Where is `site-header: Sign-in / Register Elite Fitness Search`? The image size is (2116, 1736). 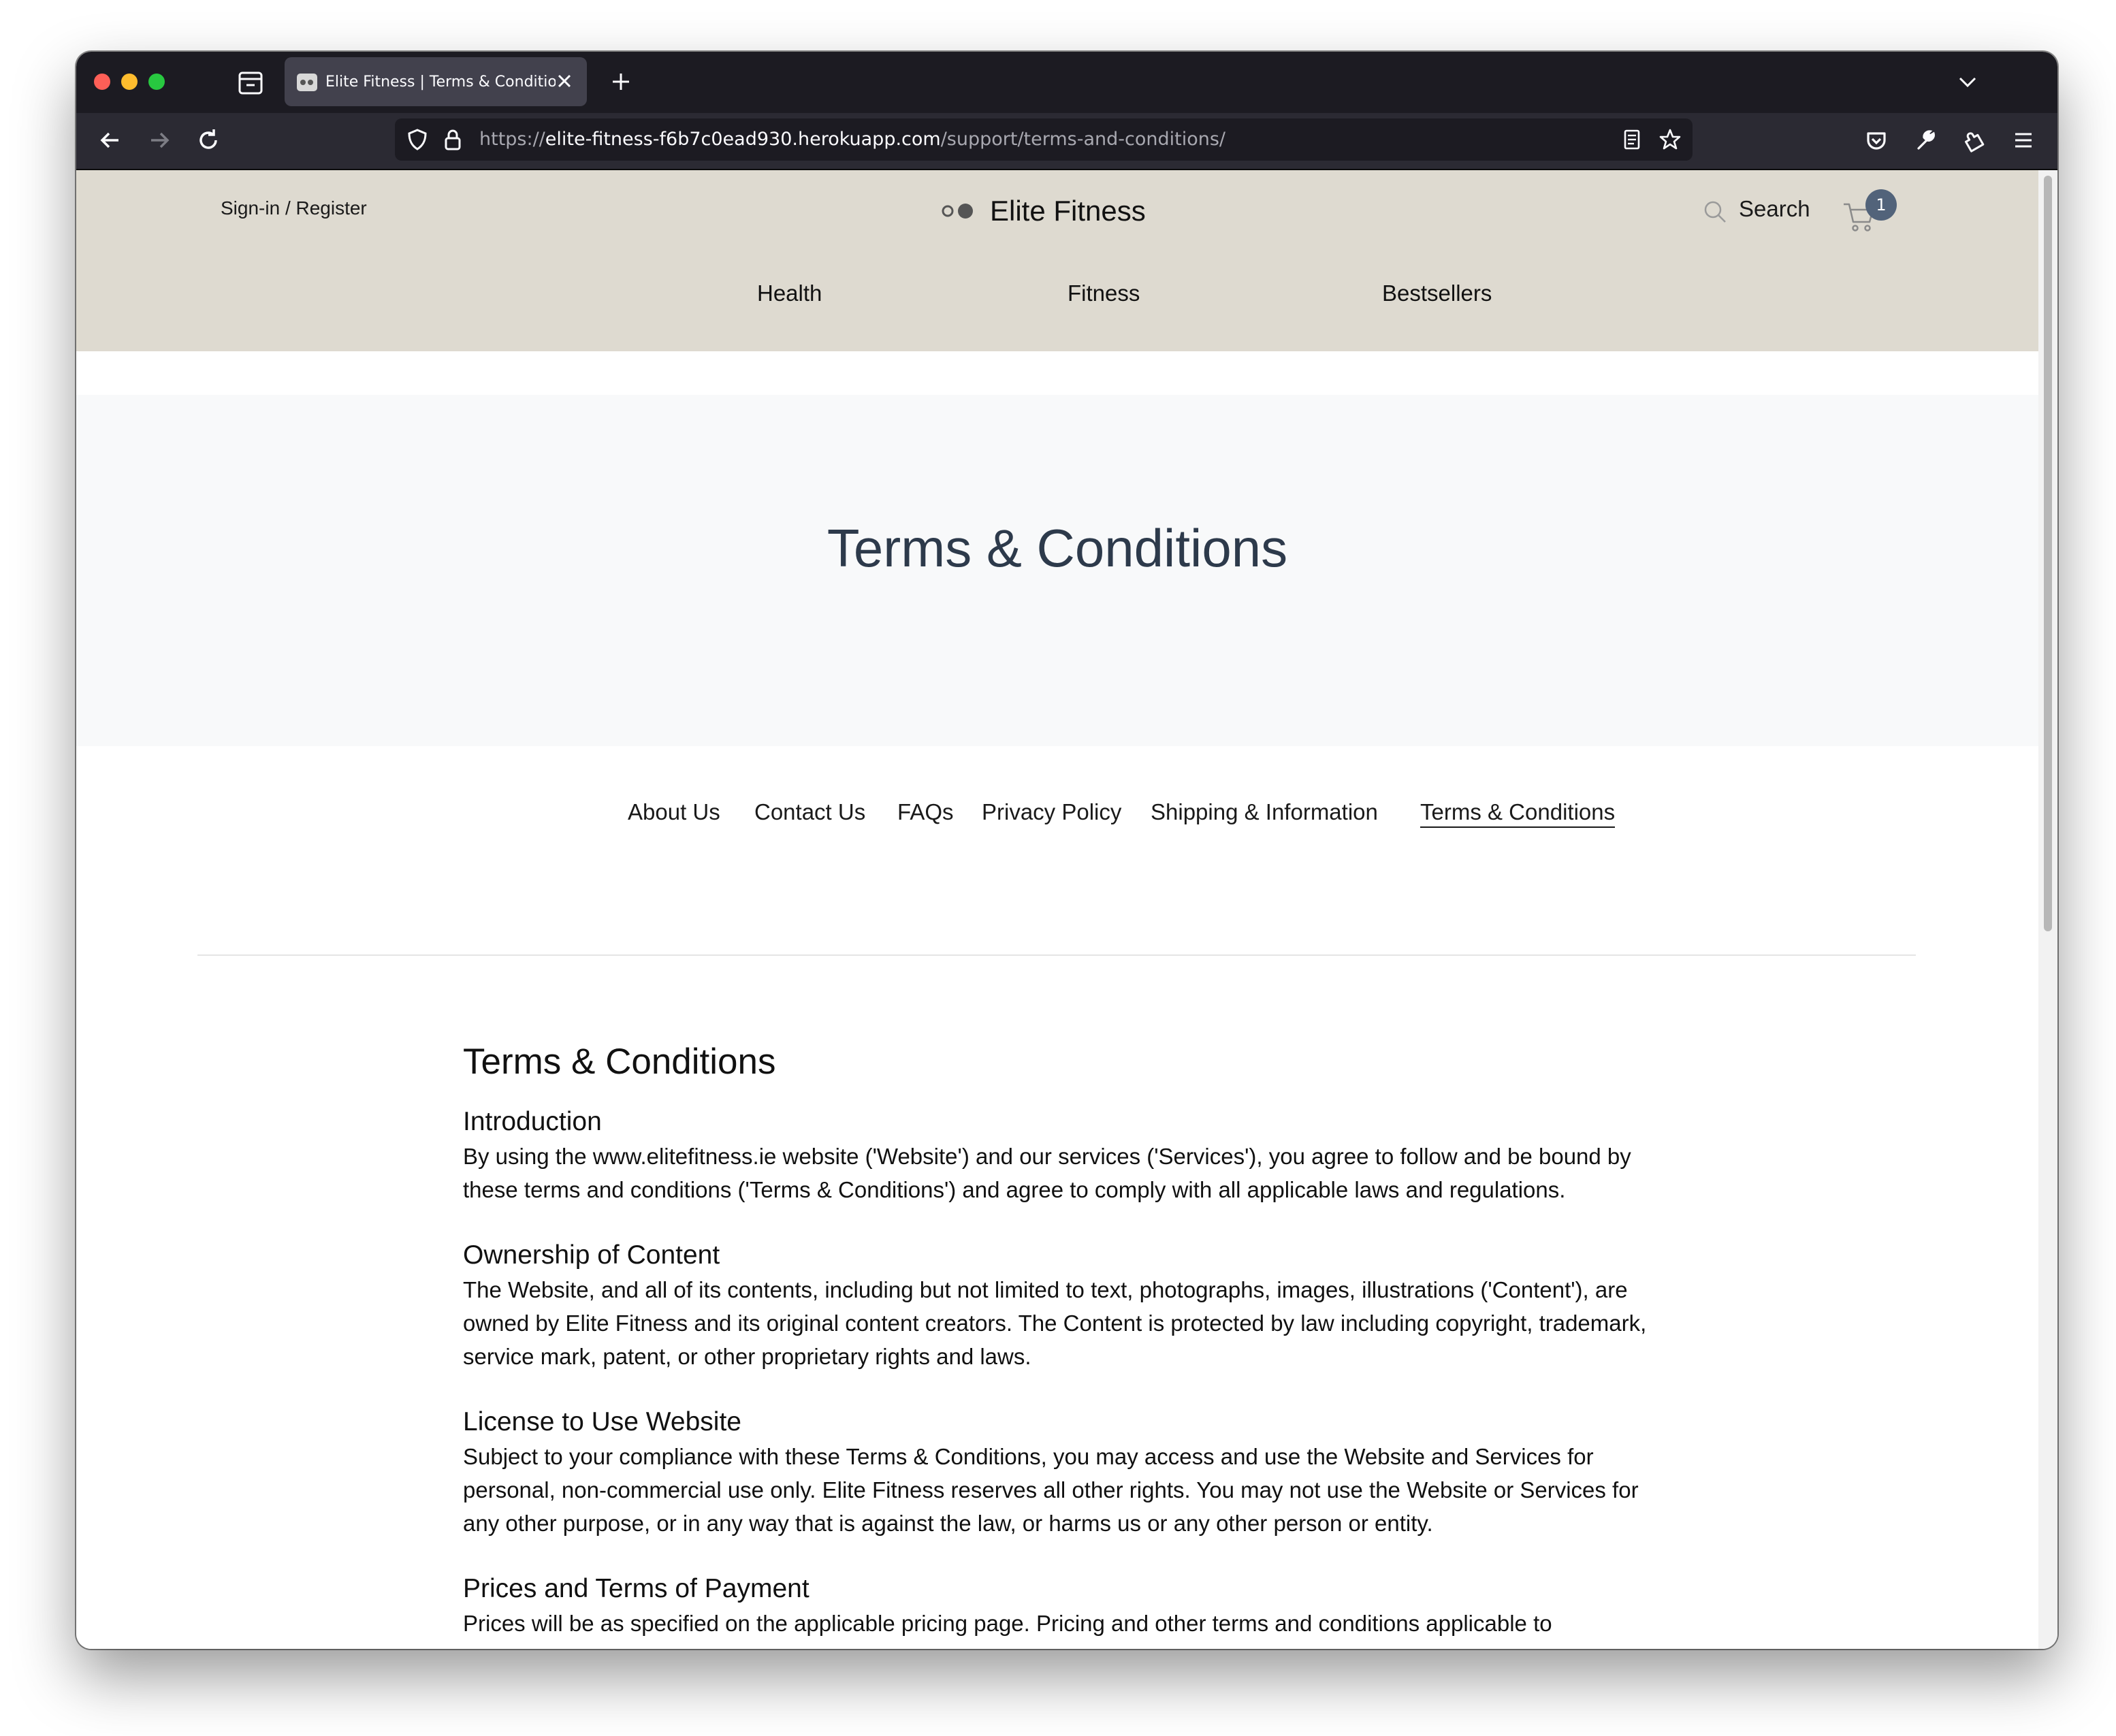
site-header: Sign-in / Register Elite Fitness Search is located at coordinates (1057, 260).